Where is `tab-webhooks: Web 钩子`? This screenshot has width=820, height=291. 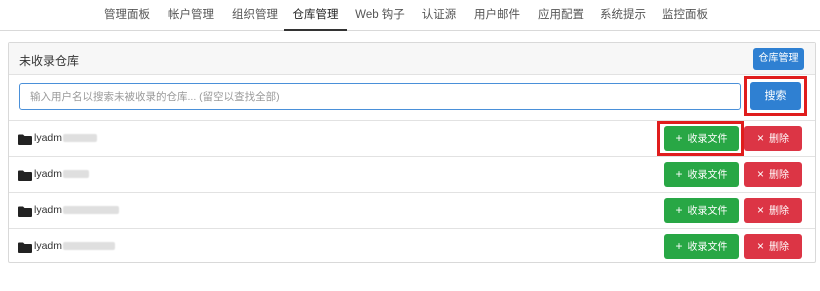
tab-webhooks: Web 钩子 is located at coordinates (380, 15).